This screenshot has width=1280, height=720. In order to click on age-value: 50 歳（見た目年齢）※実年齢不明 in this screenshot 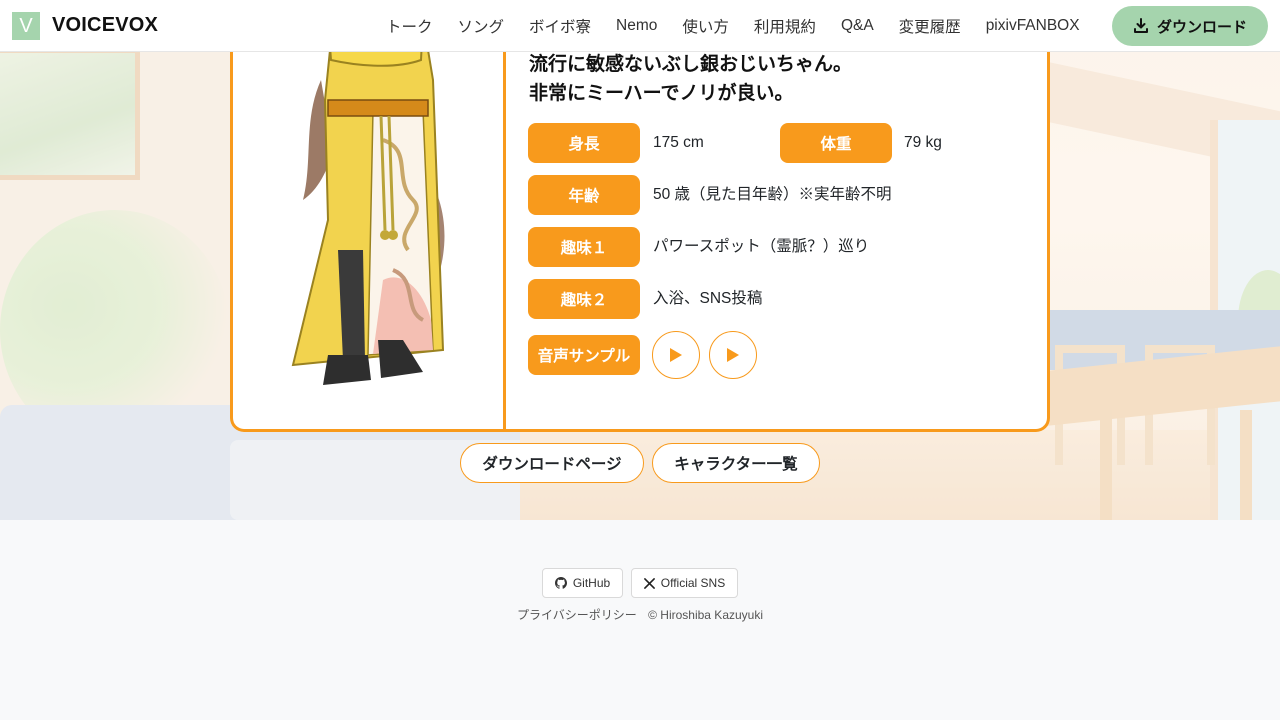, I will do `click(772, 194)`.